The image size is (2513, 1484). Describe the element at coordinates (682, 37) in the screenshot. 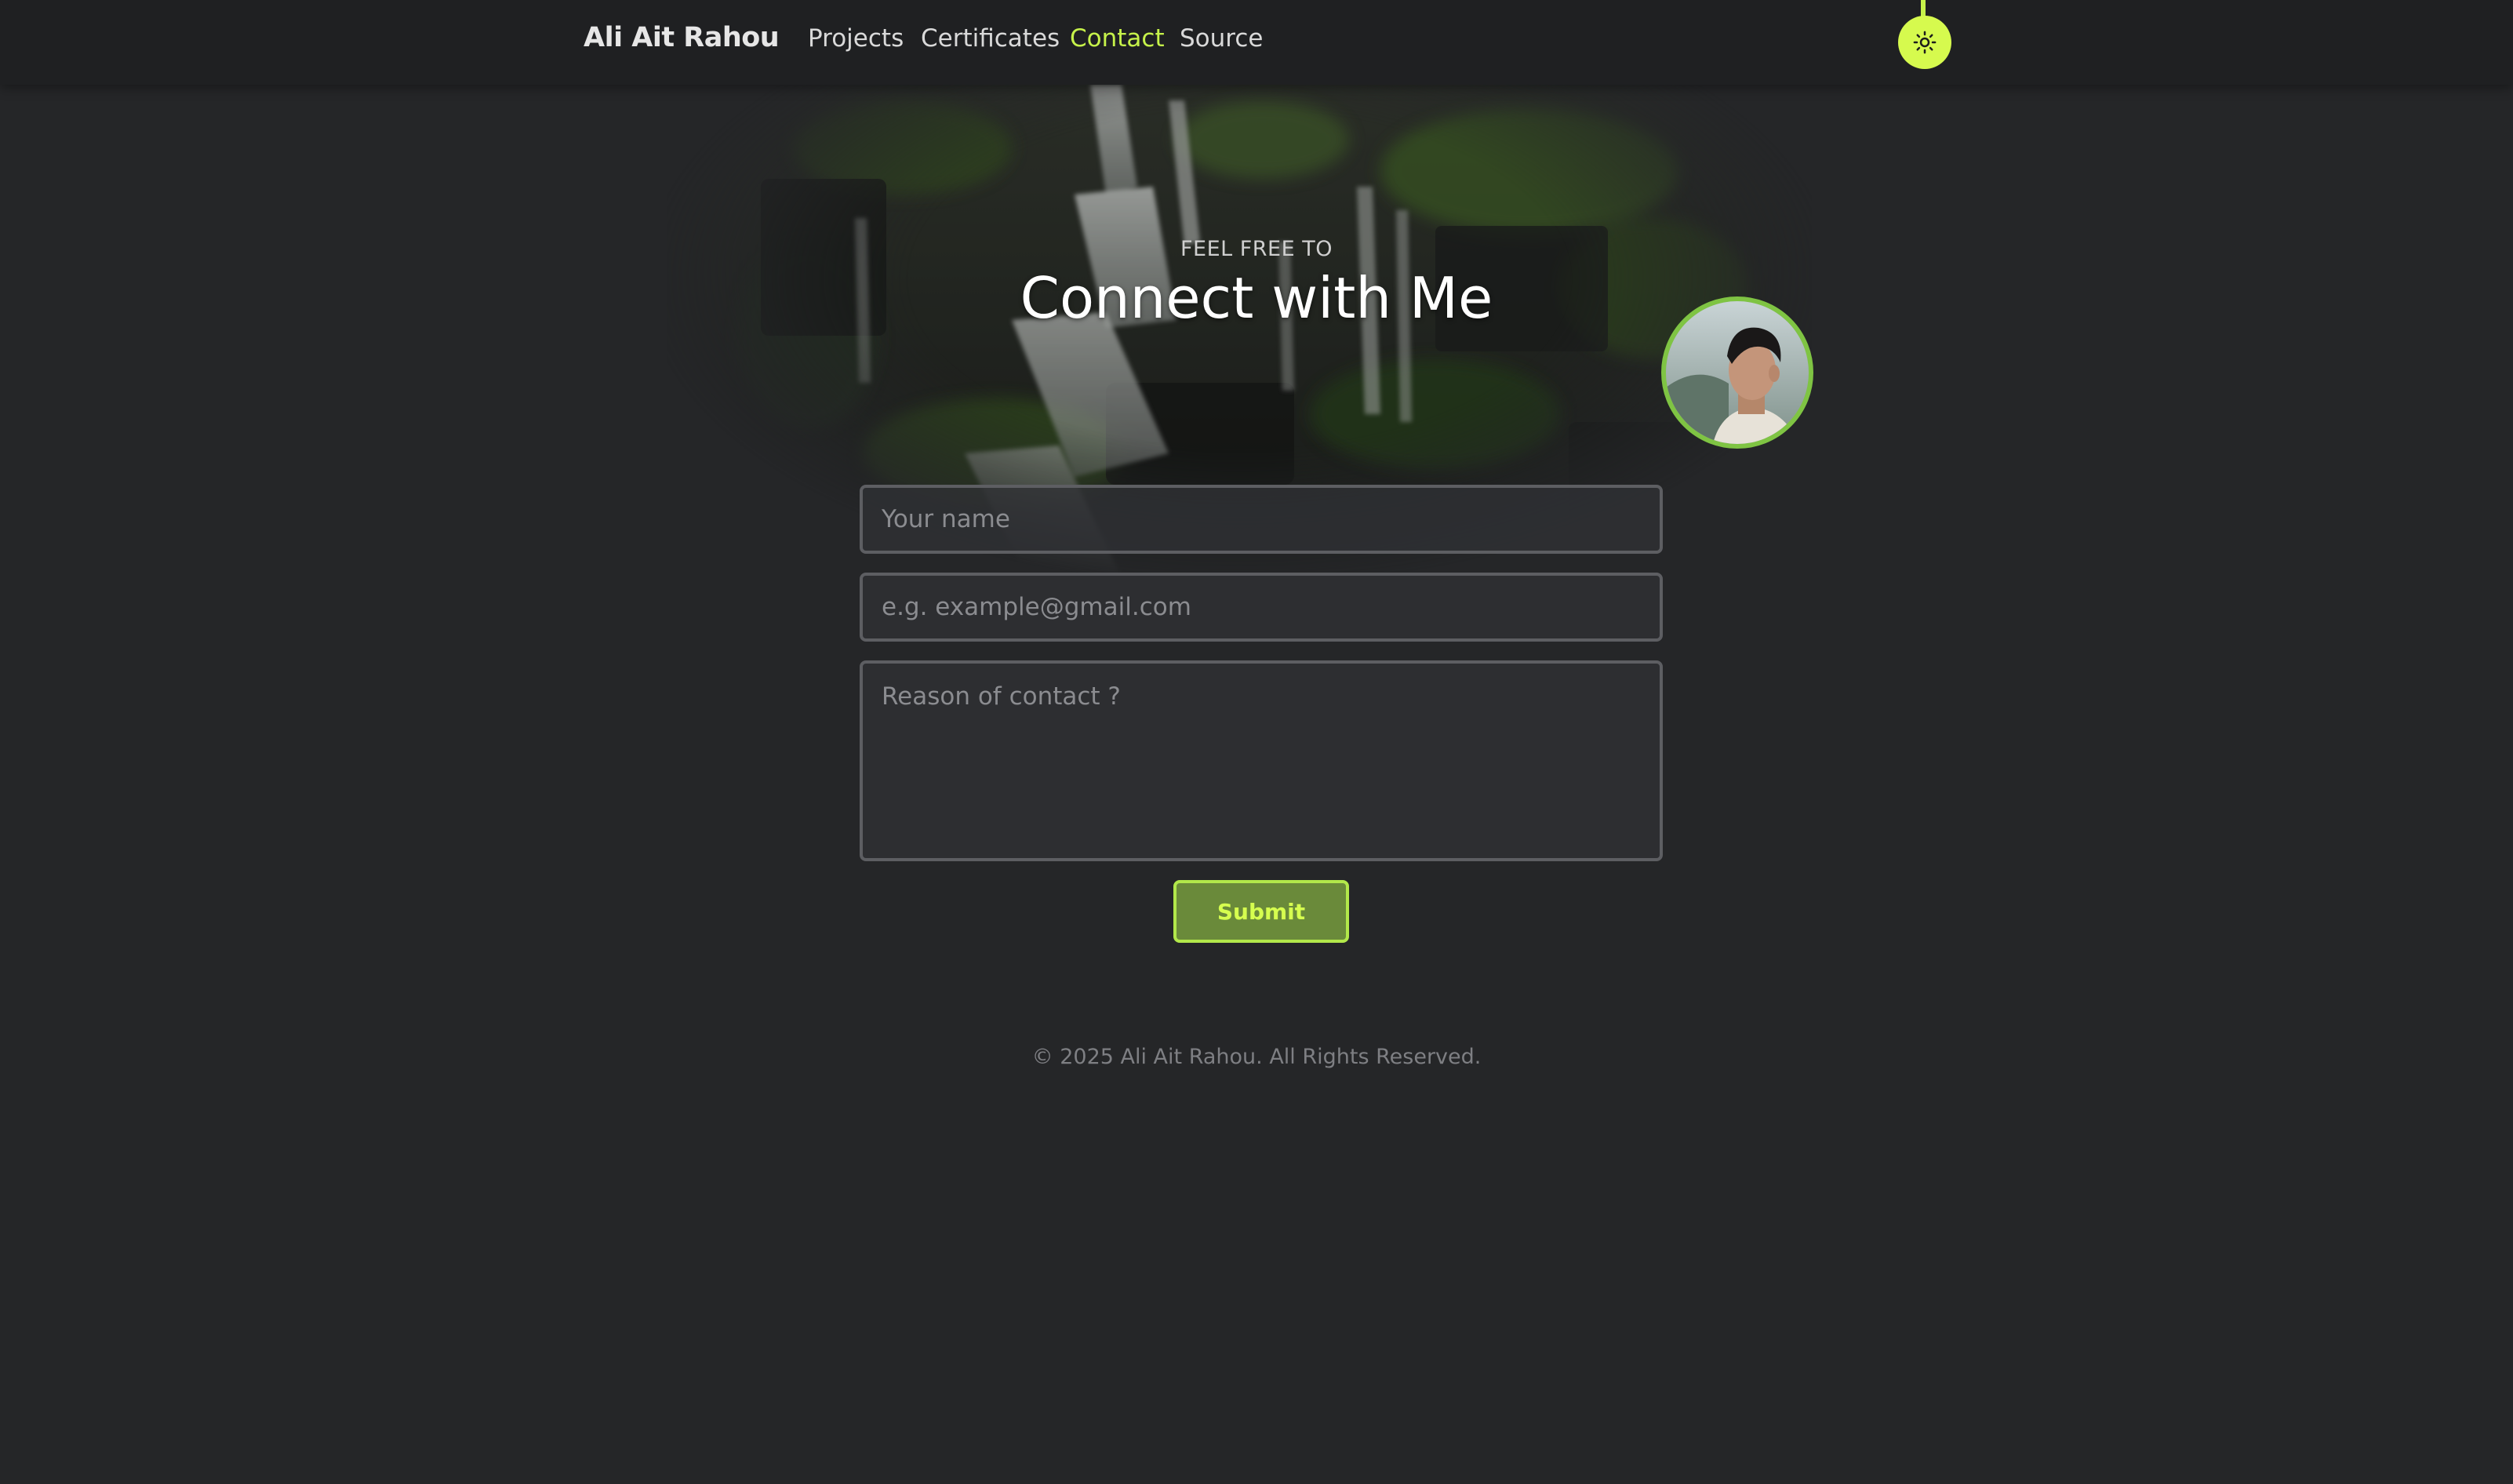

I see `brand-logo: Ali Ait Rahou` at that location.